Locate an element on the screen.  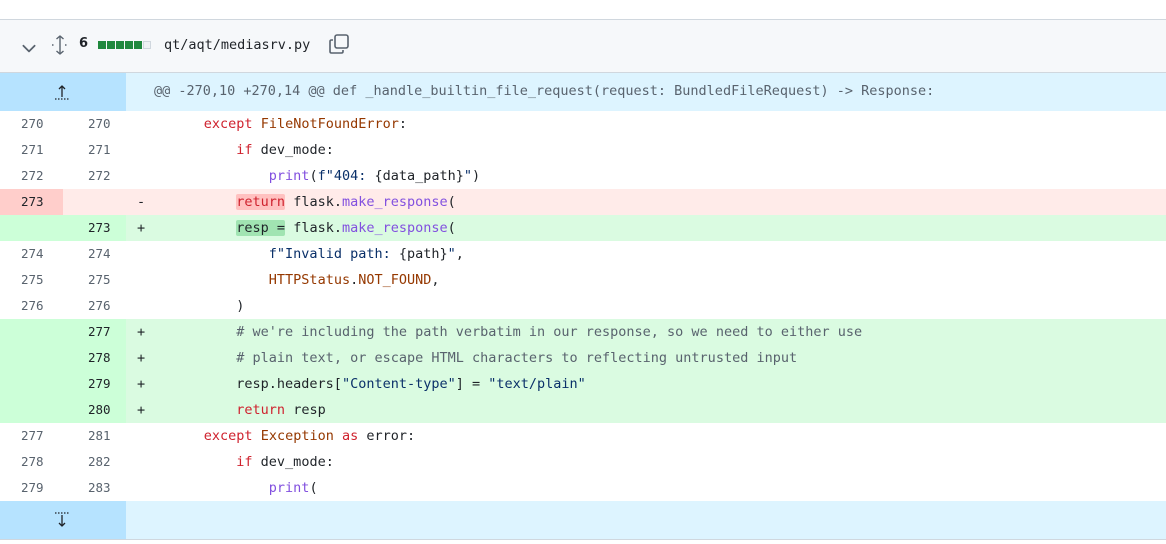
code-token: ) is located at coordinates (200, 306).